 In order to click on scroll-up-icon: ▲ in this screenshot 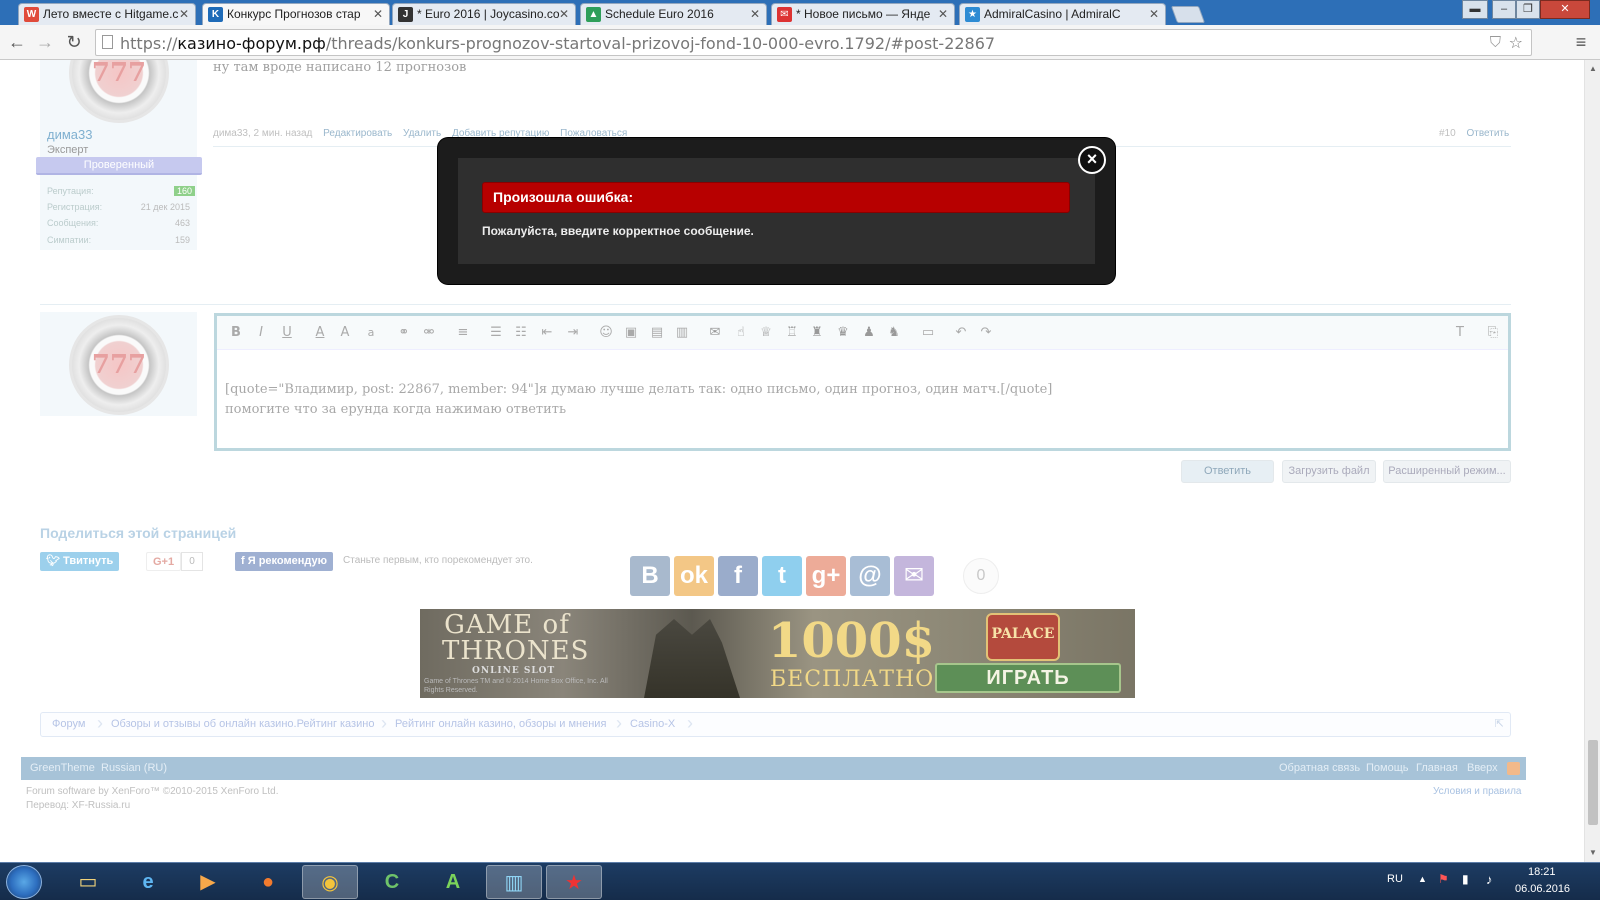, I will do `click(1593, 68)`.